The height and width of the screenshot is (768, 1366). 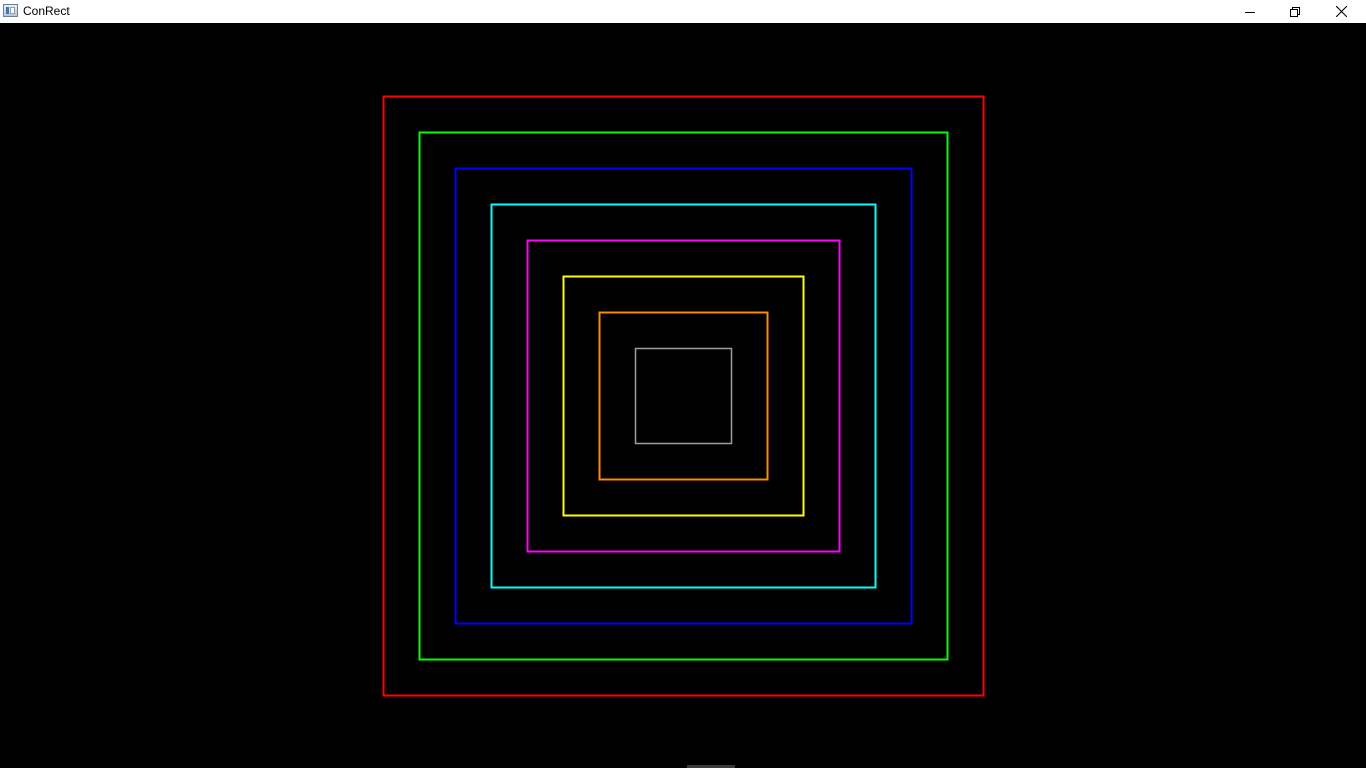 I want to click on restore-icon, so click(x=1295, y=11).